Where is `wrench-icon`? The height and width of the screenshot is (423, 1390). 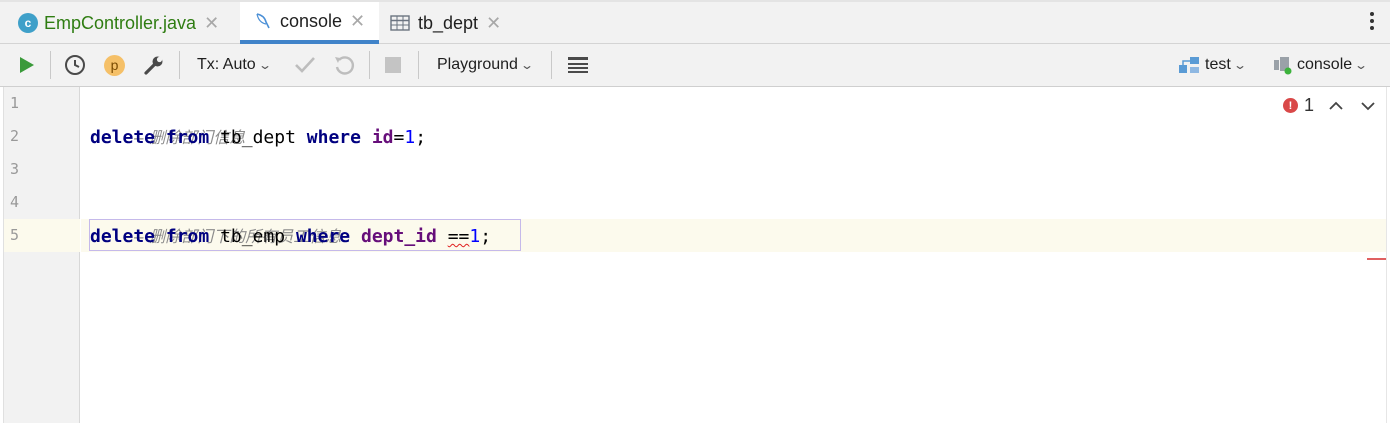
wrench-icon is located at coordinates (153, 65).